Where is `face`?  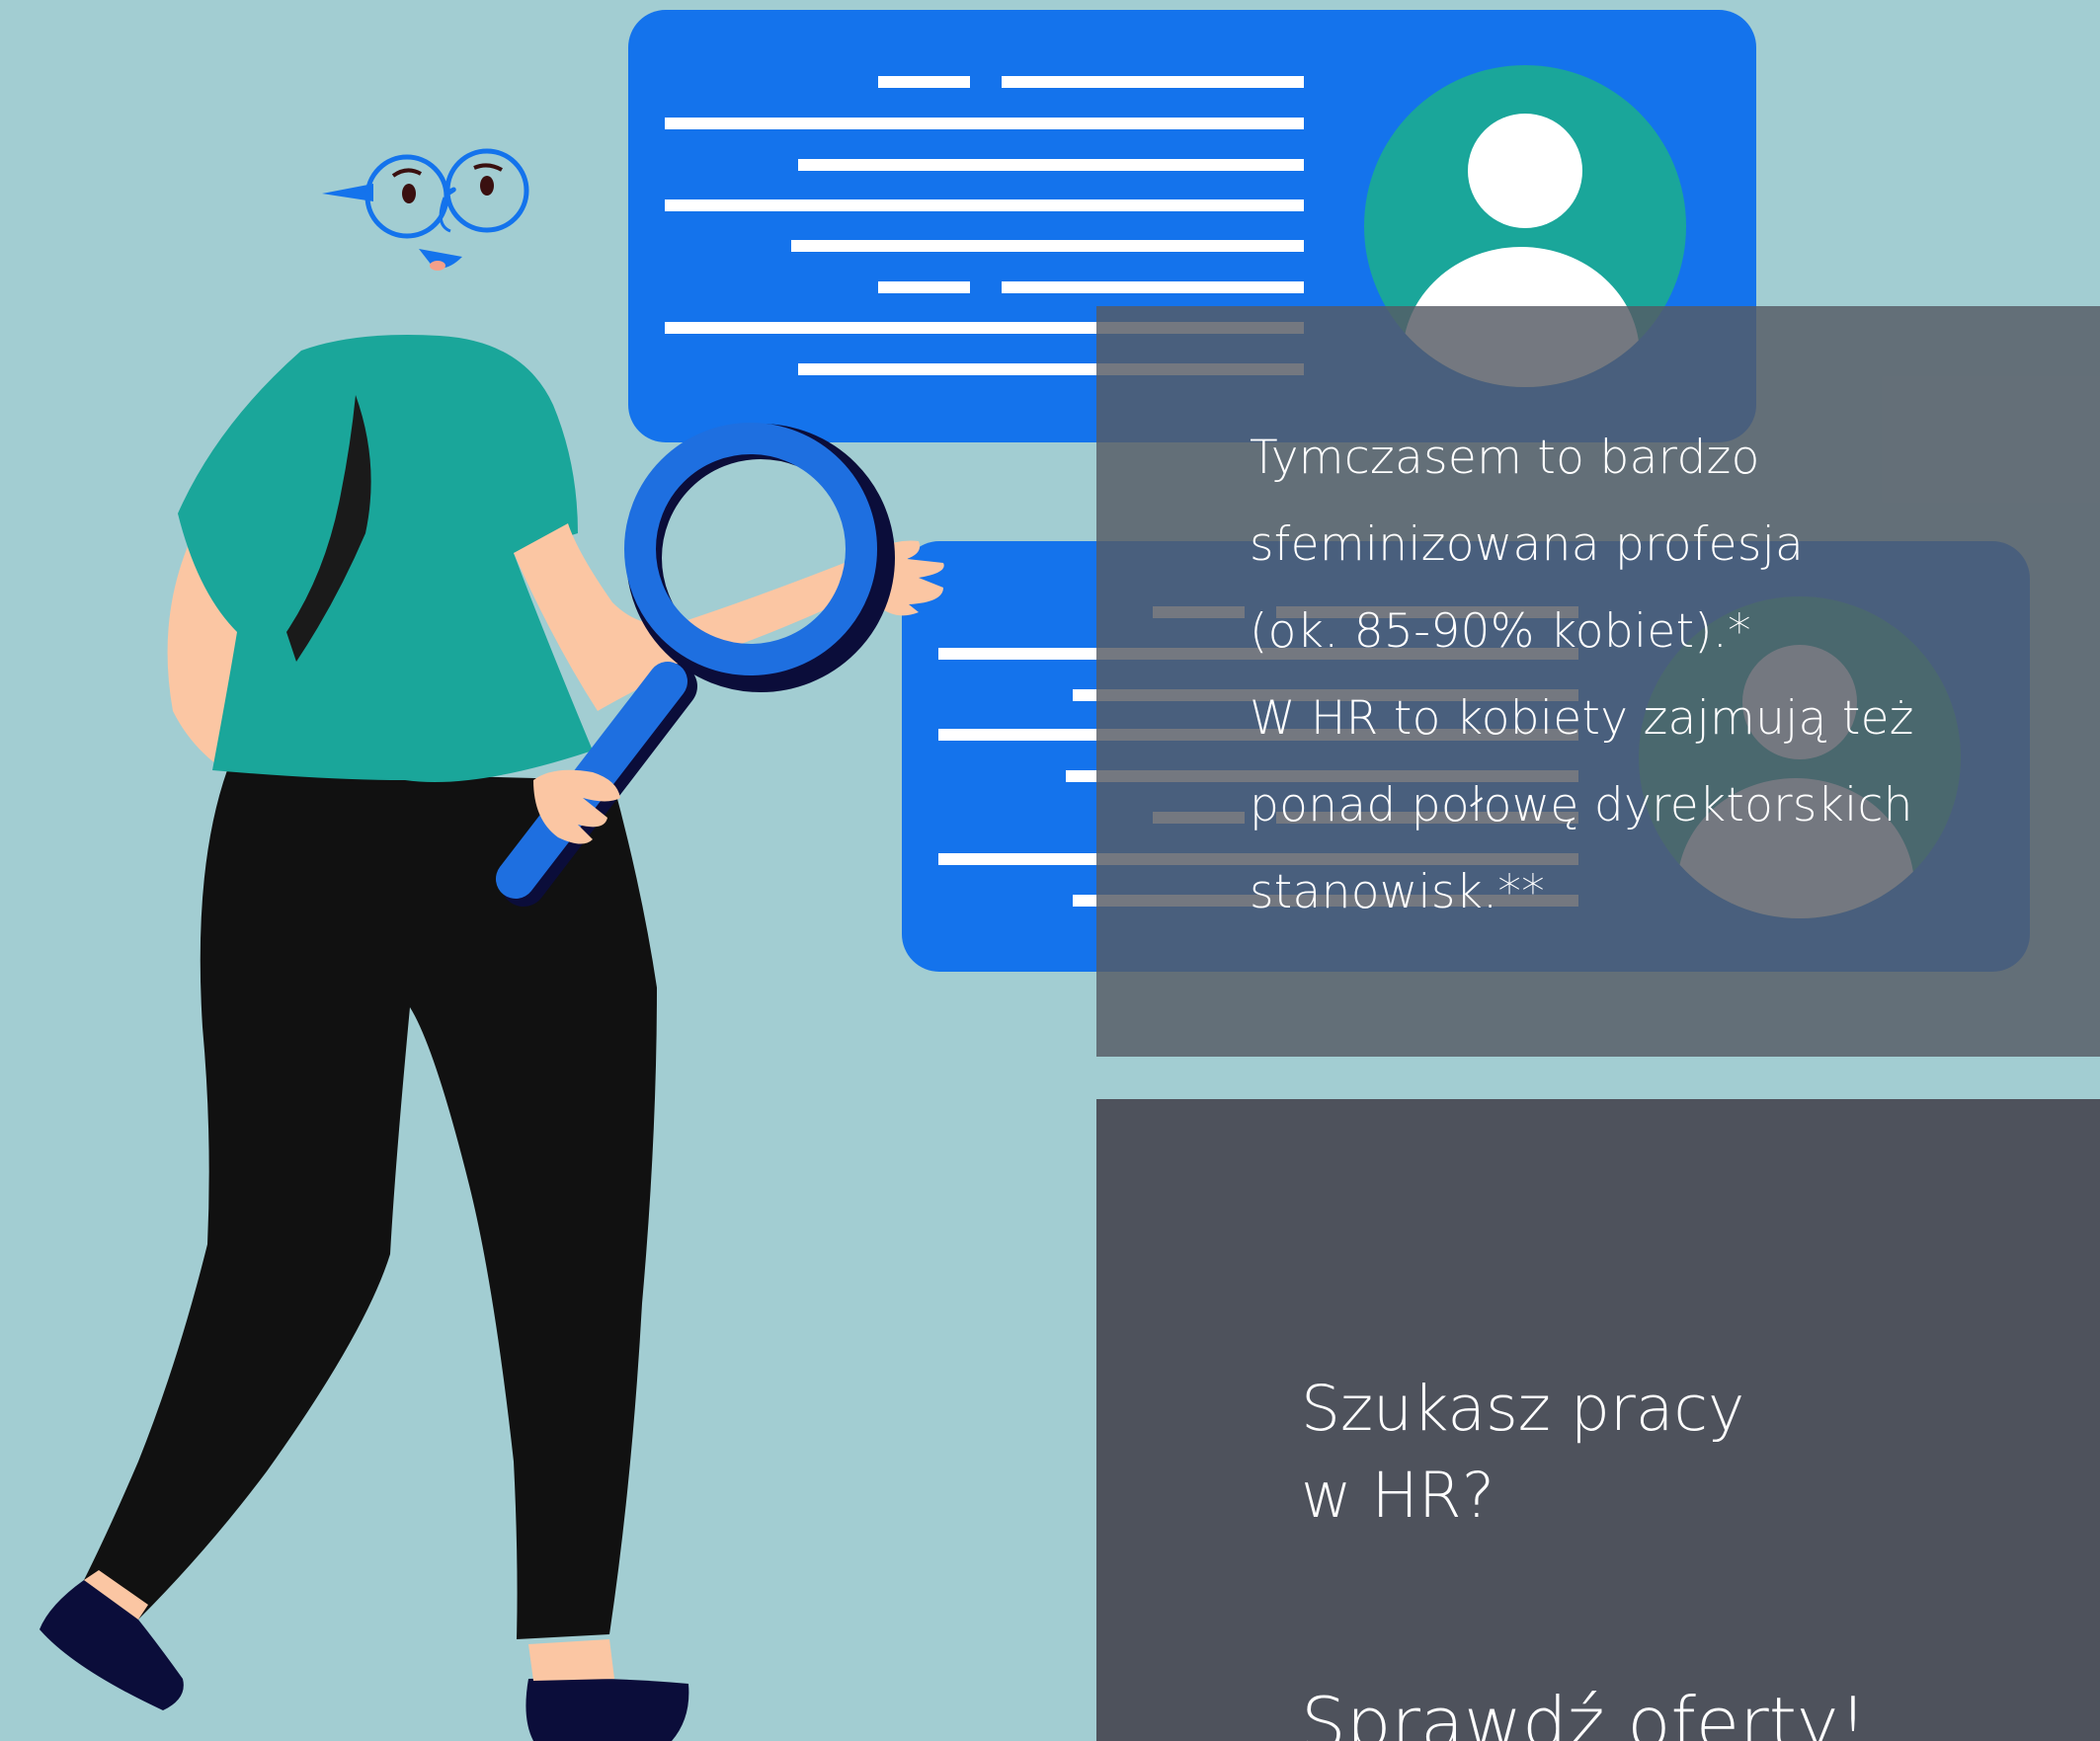 face is located at coordinates (425, 209).